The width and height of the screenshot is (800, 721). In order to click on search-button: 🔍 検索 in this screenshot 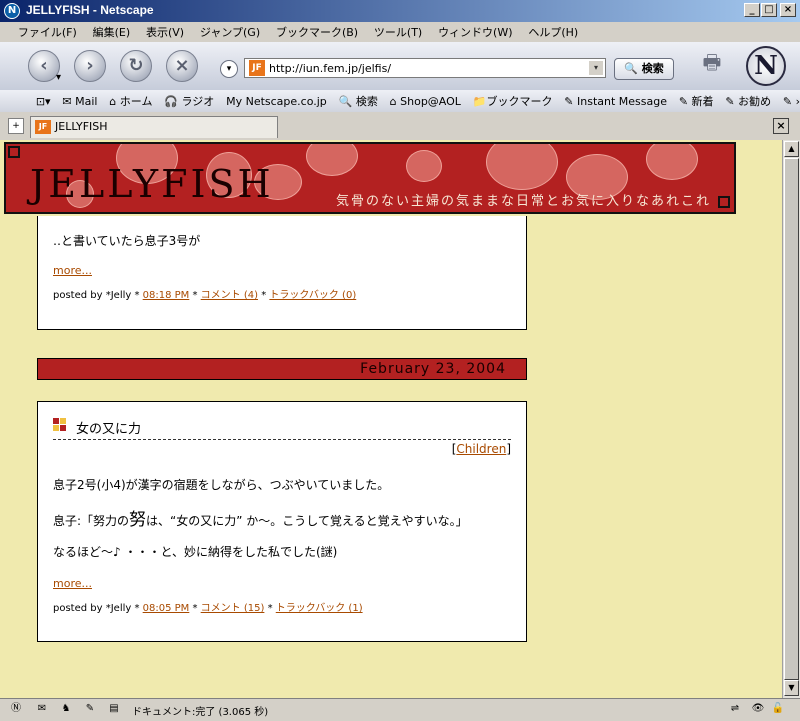, I will do `click(644, 69)`.